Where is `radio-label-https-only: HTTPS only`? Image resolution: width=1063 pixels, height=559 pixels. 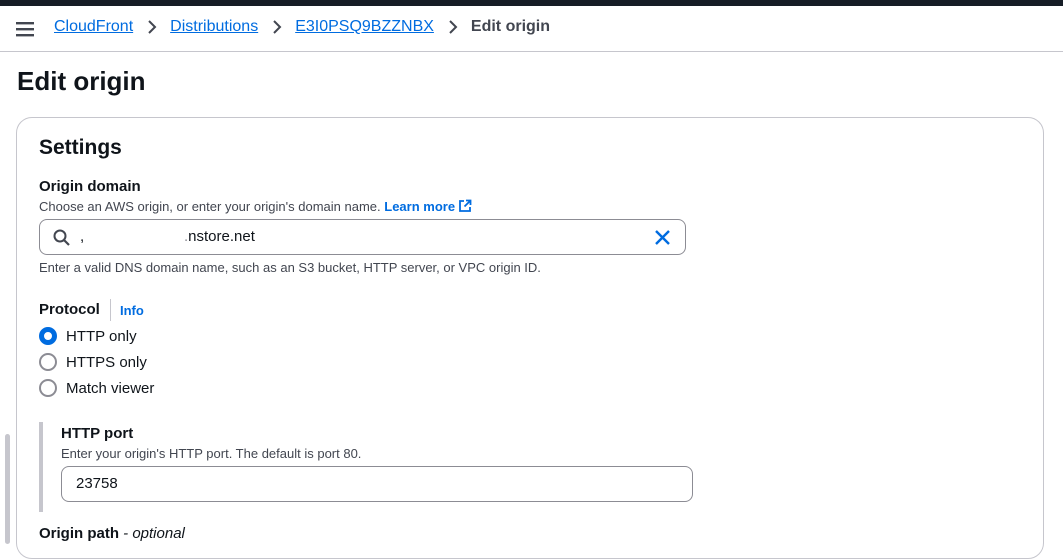 radio-label-https-only: HTTPS only is located at coordinates (106, 362).